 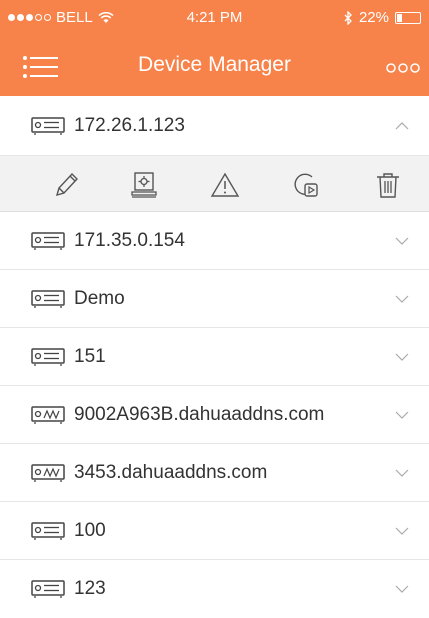 I want to click on device-label: 172.26.1.123, so click(x=129, y=125).